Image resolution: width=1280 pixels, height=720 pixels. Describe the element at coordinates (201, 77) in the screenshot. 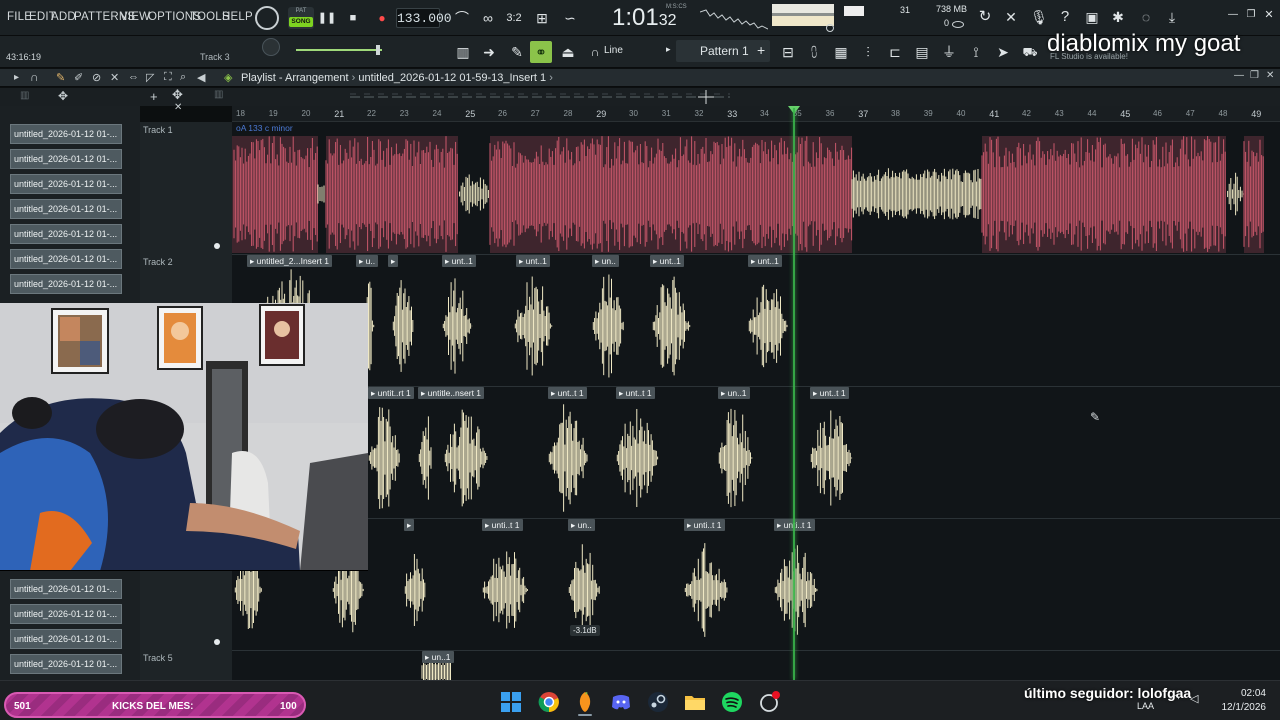

I see `playback-tool-icon: ◀` at that location.